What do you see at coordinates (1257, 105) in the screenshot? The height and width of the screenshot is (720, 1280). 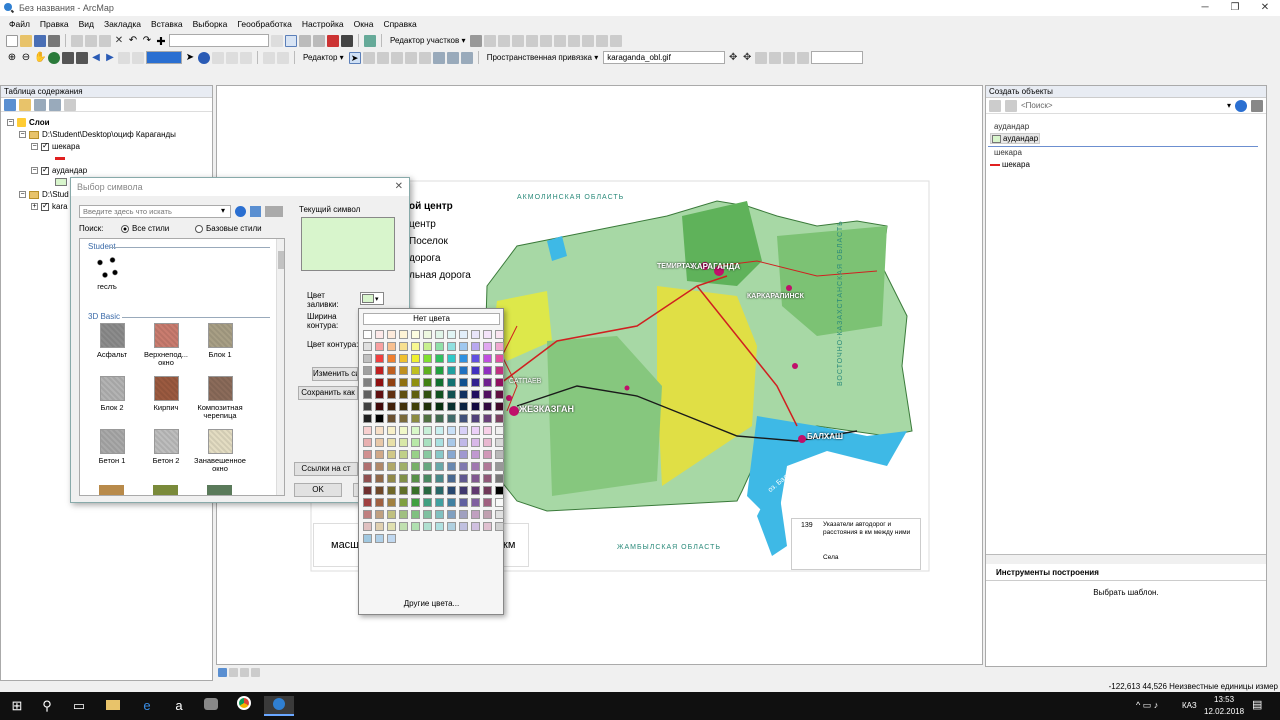 I see `template-options-icon` at bounding box center [1257, 105].